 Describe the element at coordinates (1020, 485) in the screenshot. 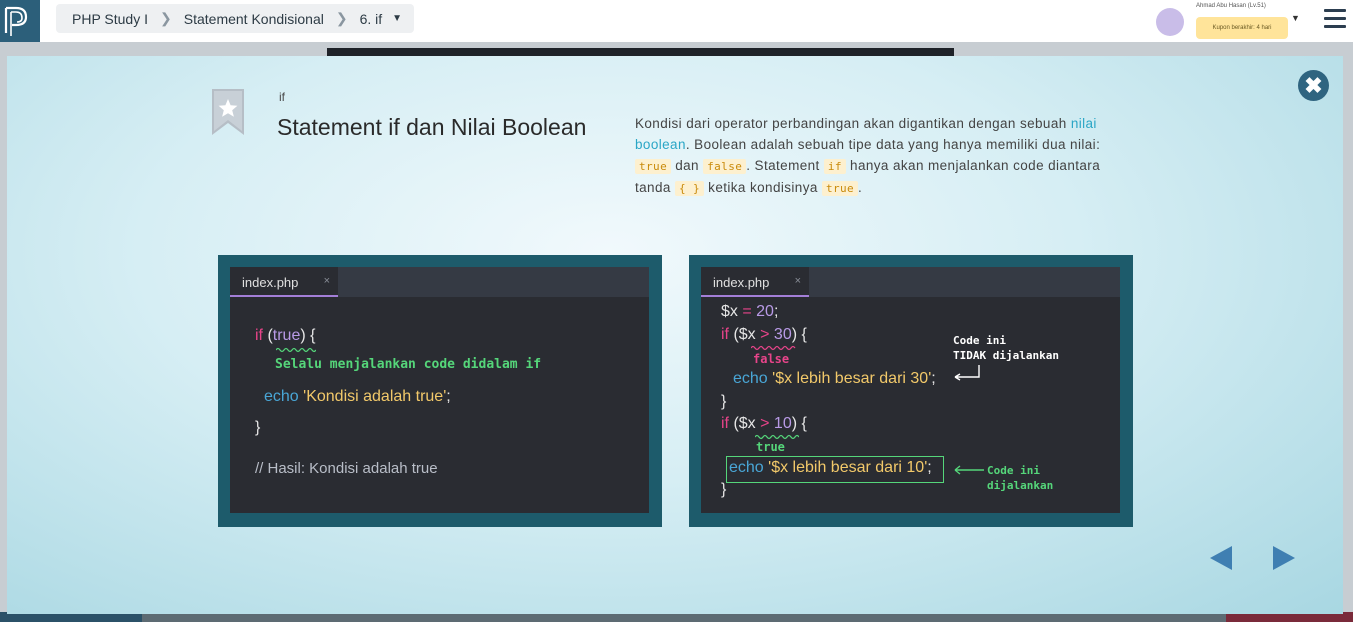

I see `annotation-line: dijalankan` at that location.